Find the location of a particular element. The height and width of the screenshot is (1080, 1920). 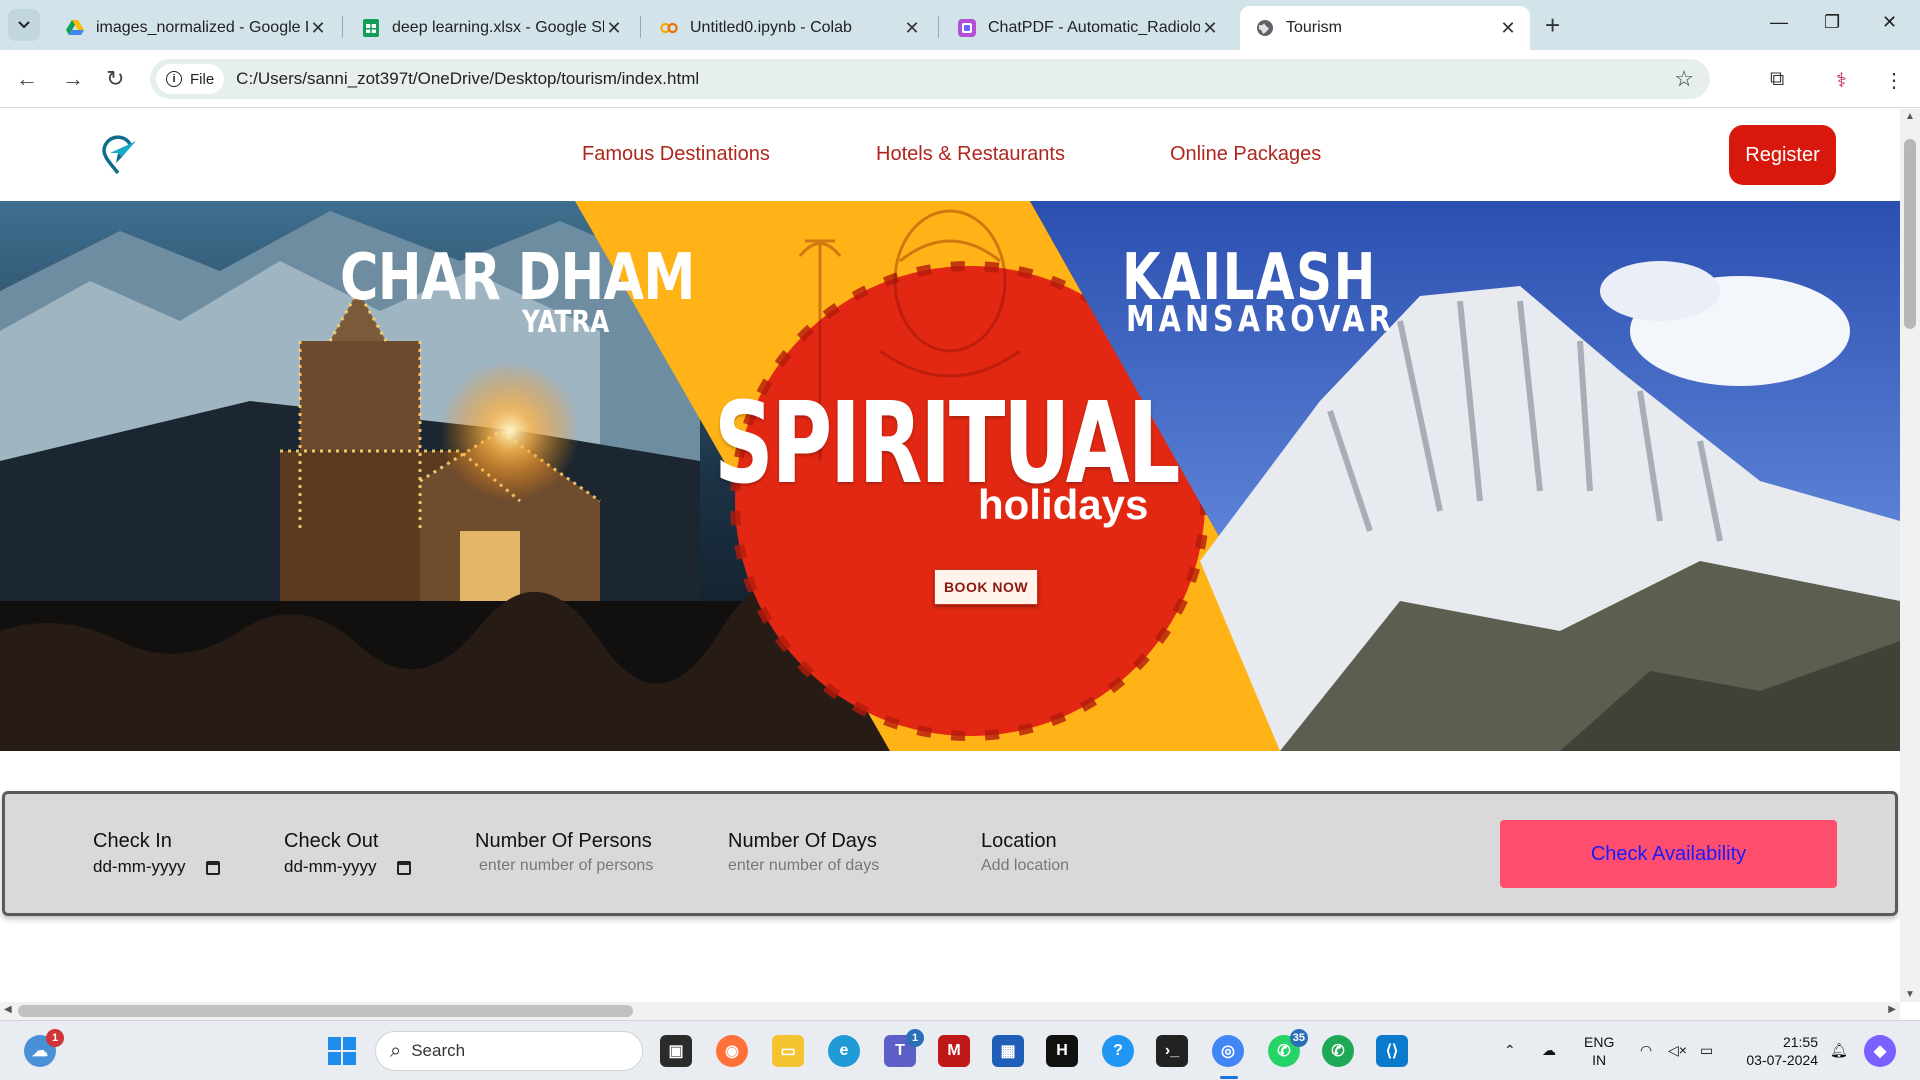

back-icon: ← is located at coordinates (27, 79).